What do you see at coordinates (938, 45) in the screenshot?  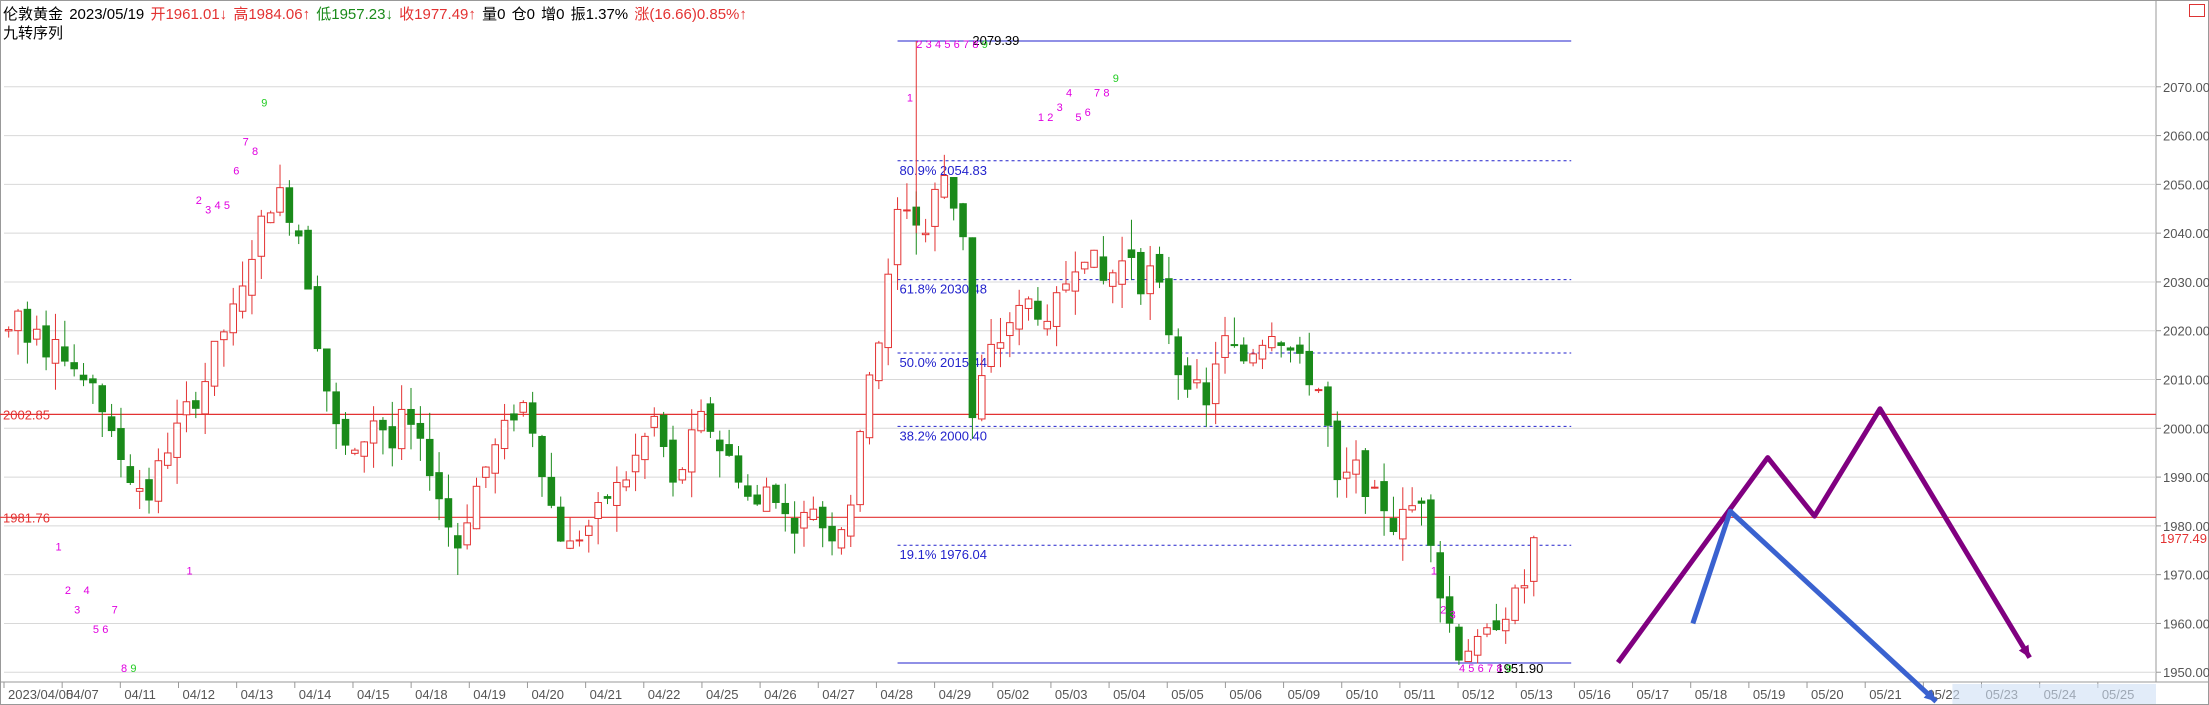 I see `td-count-label: 4` at bounding box center [938, 45].